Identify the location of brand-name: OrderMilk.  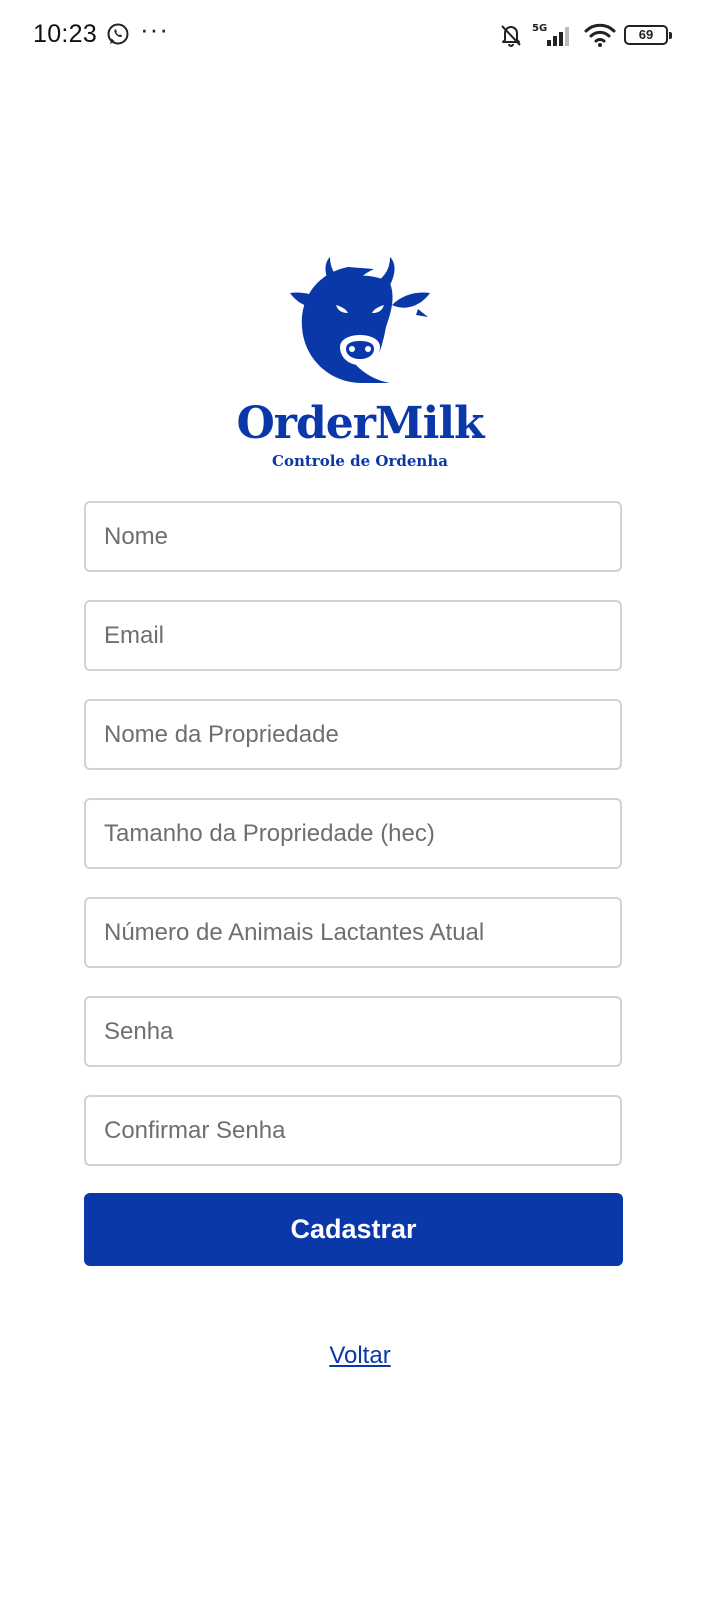
(360, 423).